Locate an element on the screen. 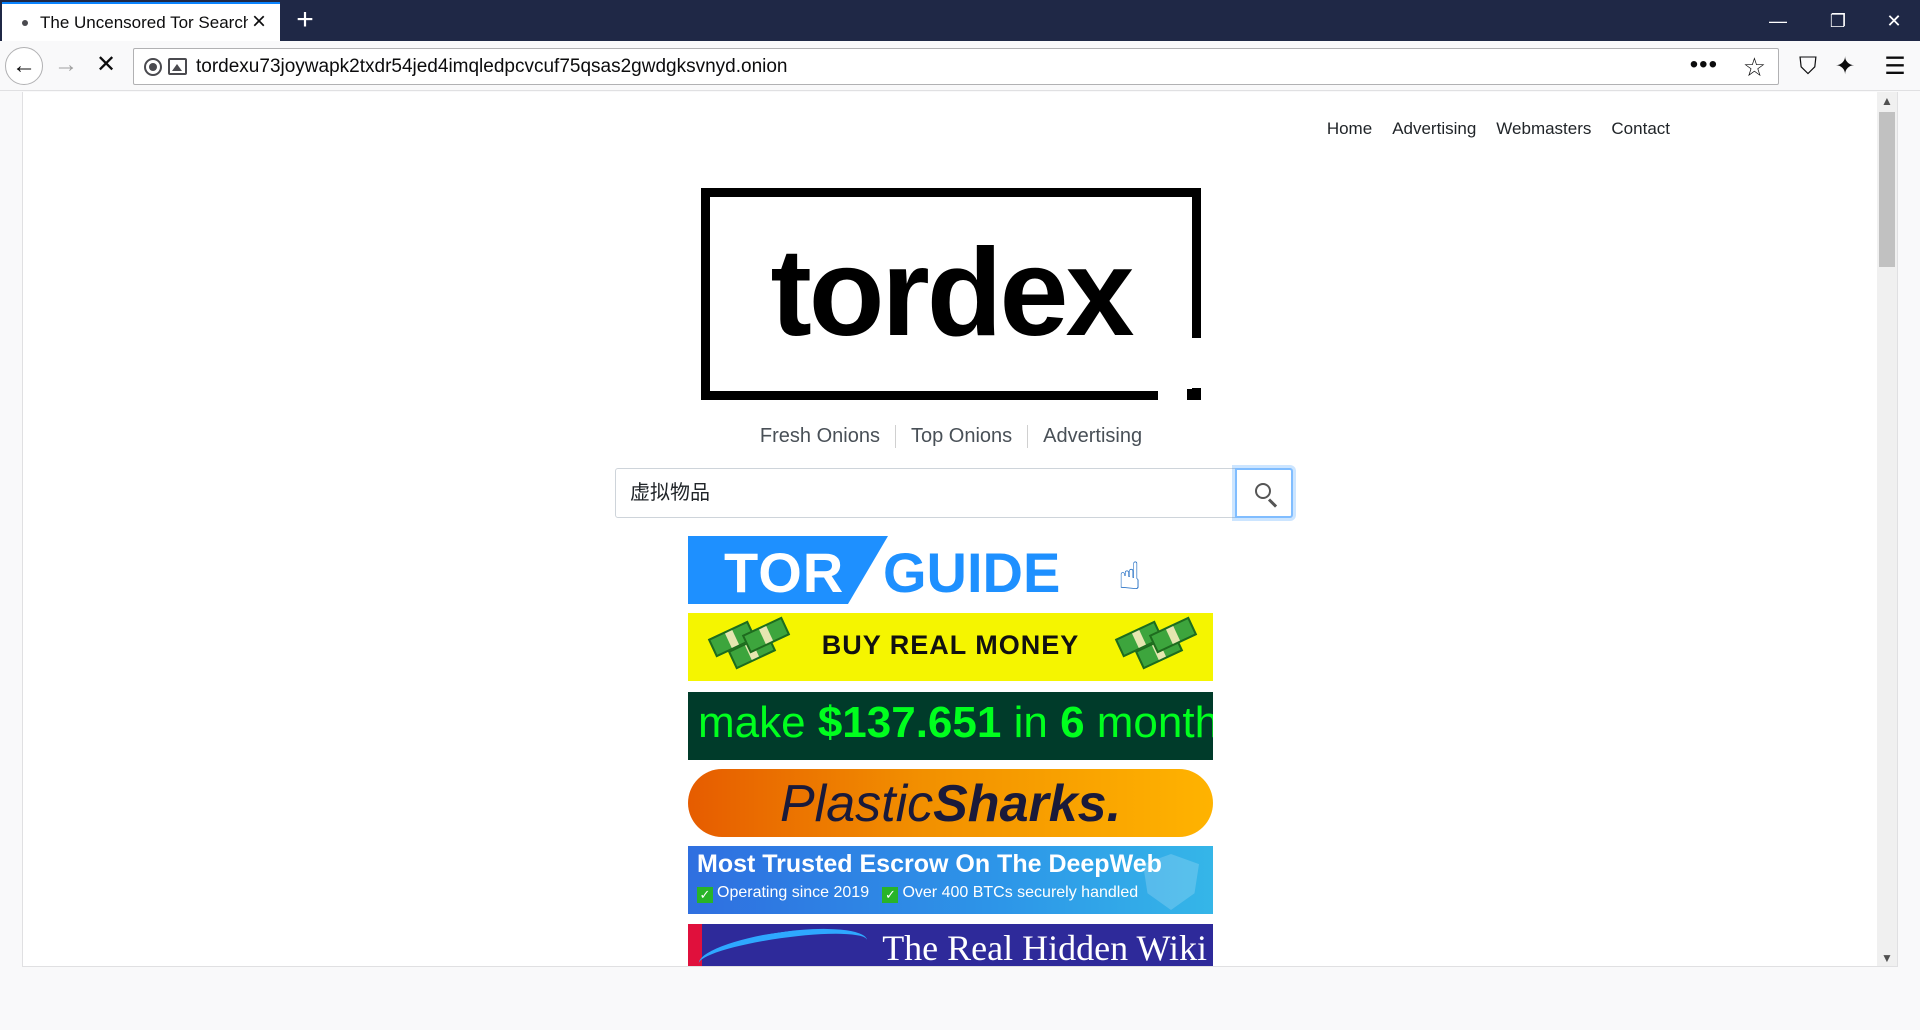 This screenshot has width=1920, height=1030. ad-tor-guide-text-1: TOR is located at coordinates (784, 572).